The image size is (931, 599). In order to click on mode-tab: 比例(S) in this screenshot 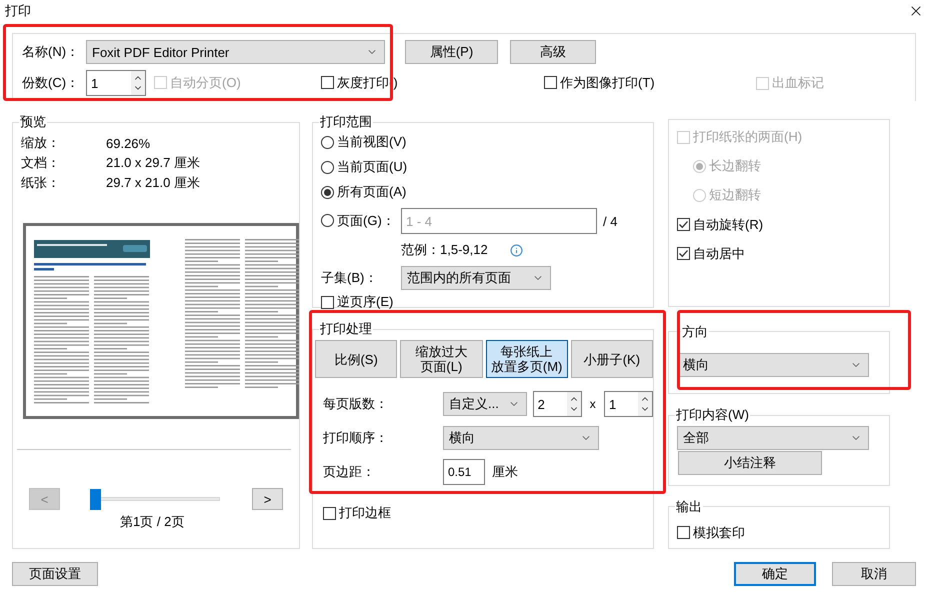, I will do `click(356, 359)`.